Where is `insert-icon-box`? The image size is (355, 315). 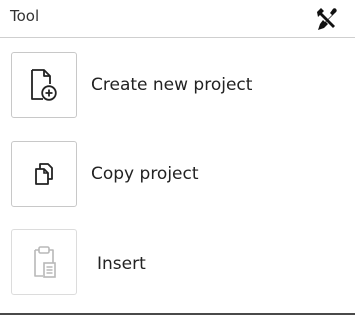 insert-icon-box is located at coordinates (44, 262).